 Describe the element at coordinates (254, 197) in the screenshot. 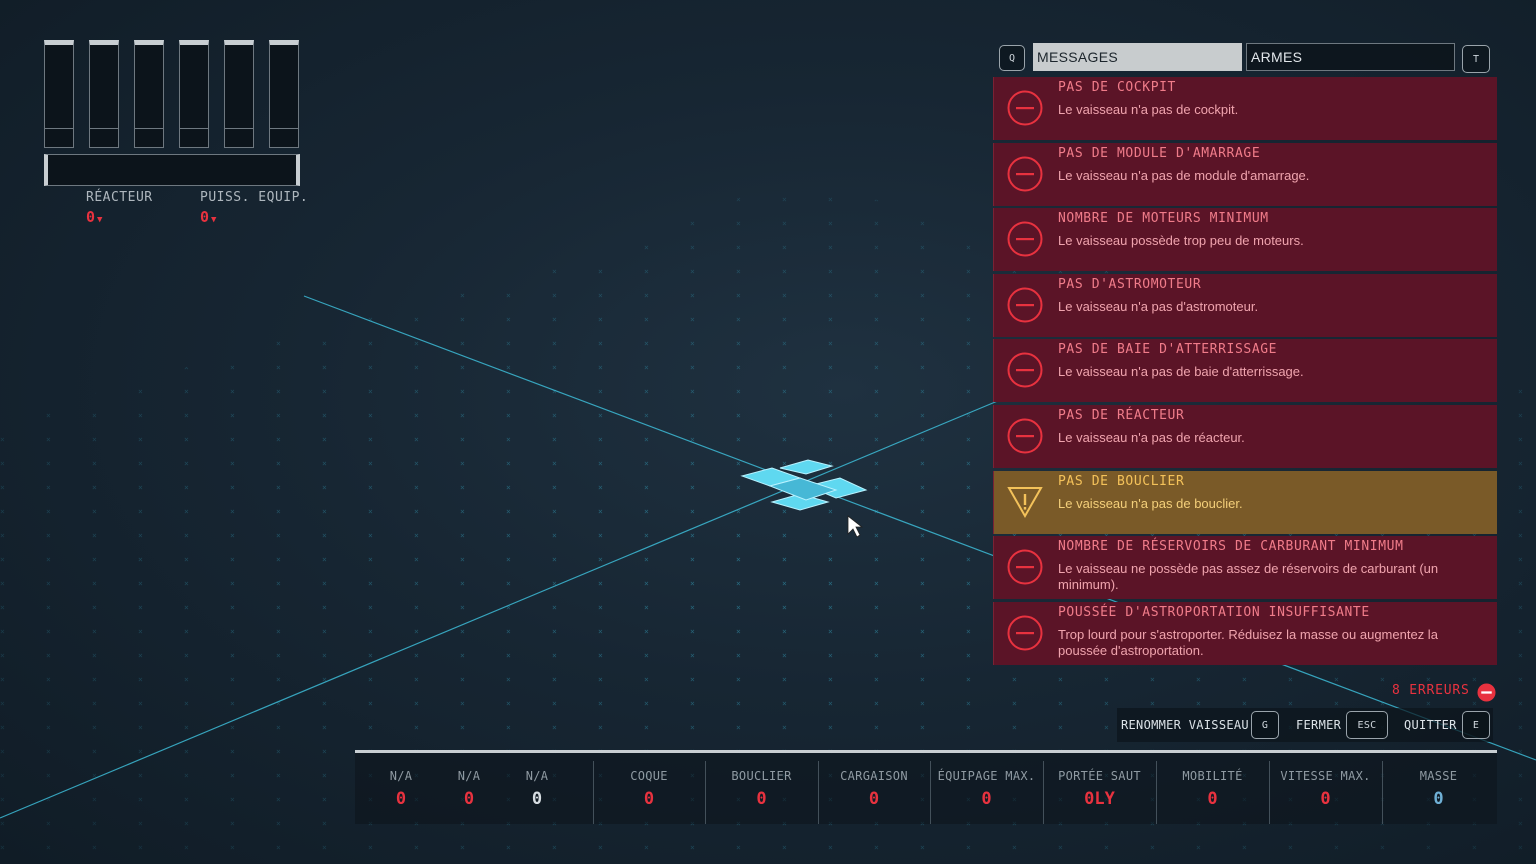

I see `equip-power-label: PUISS. EQUIP.` at that location.